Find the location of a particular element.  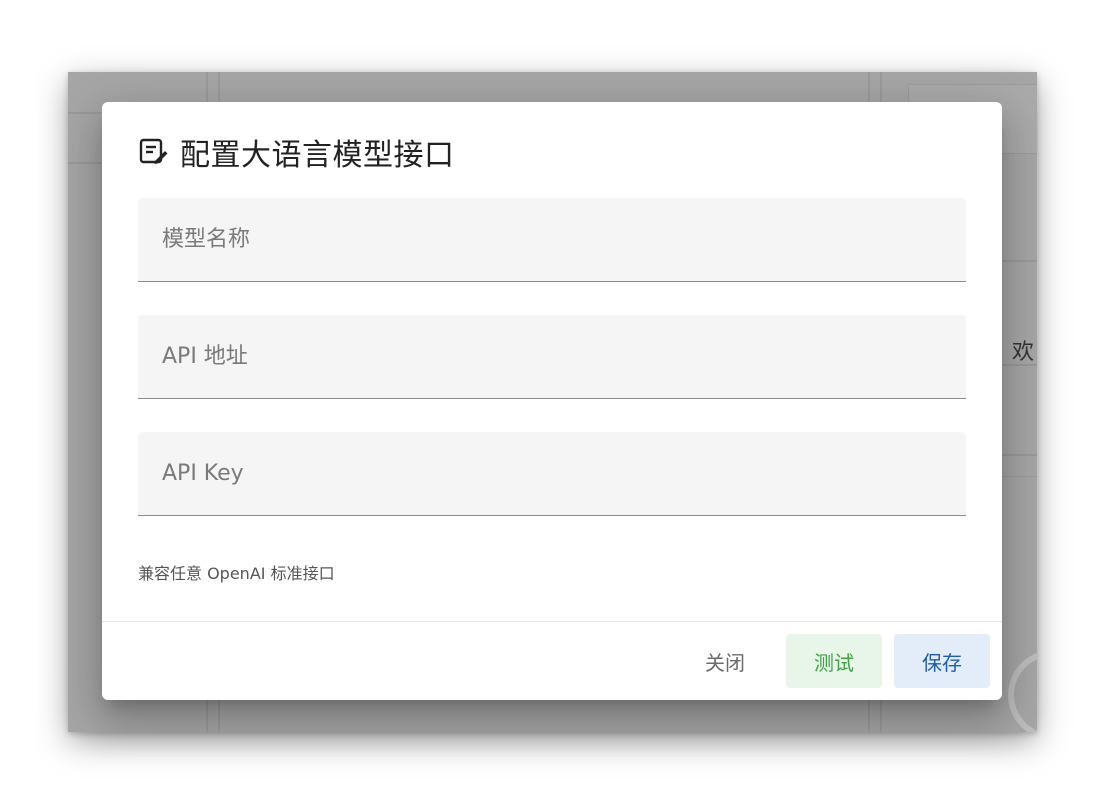

footer-divider is located at coordinates (552, 621).